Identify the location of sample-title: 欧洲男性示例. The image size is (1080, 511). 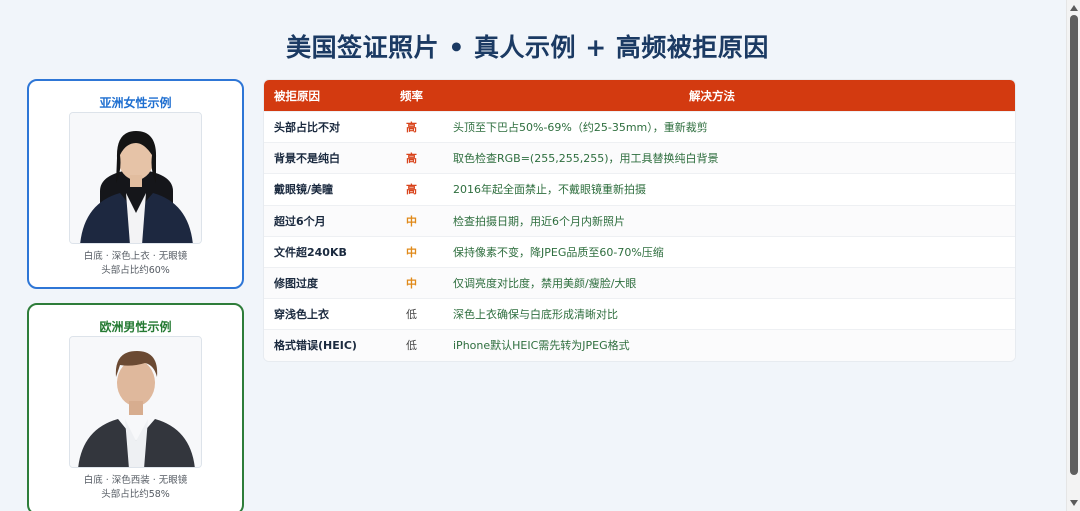
(135, 327).